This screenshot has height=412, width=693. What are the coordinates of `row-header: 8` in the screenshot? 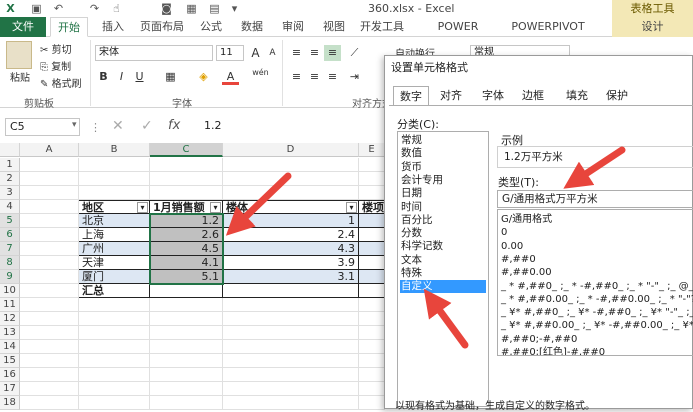 It's located at (10, 263).